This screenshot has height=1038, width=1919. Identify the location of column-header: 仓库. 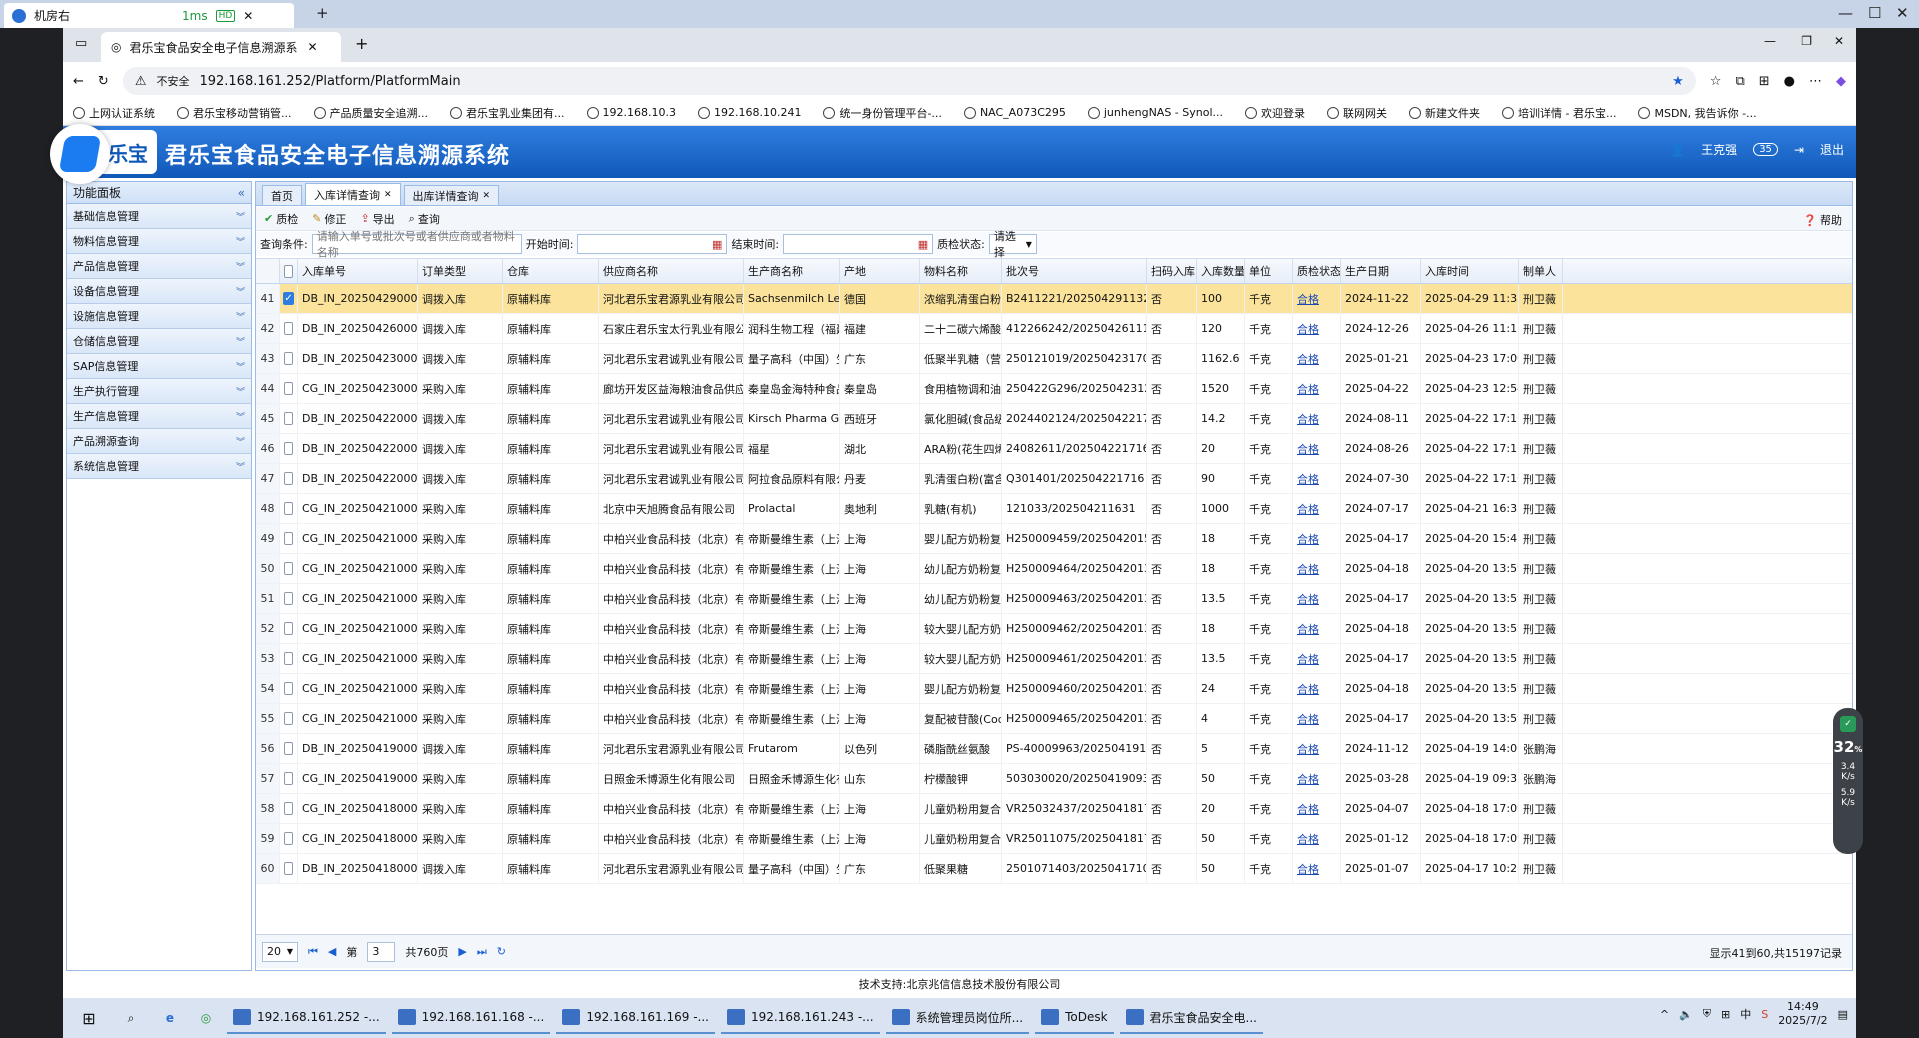
(551, 271).